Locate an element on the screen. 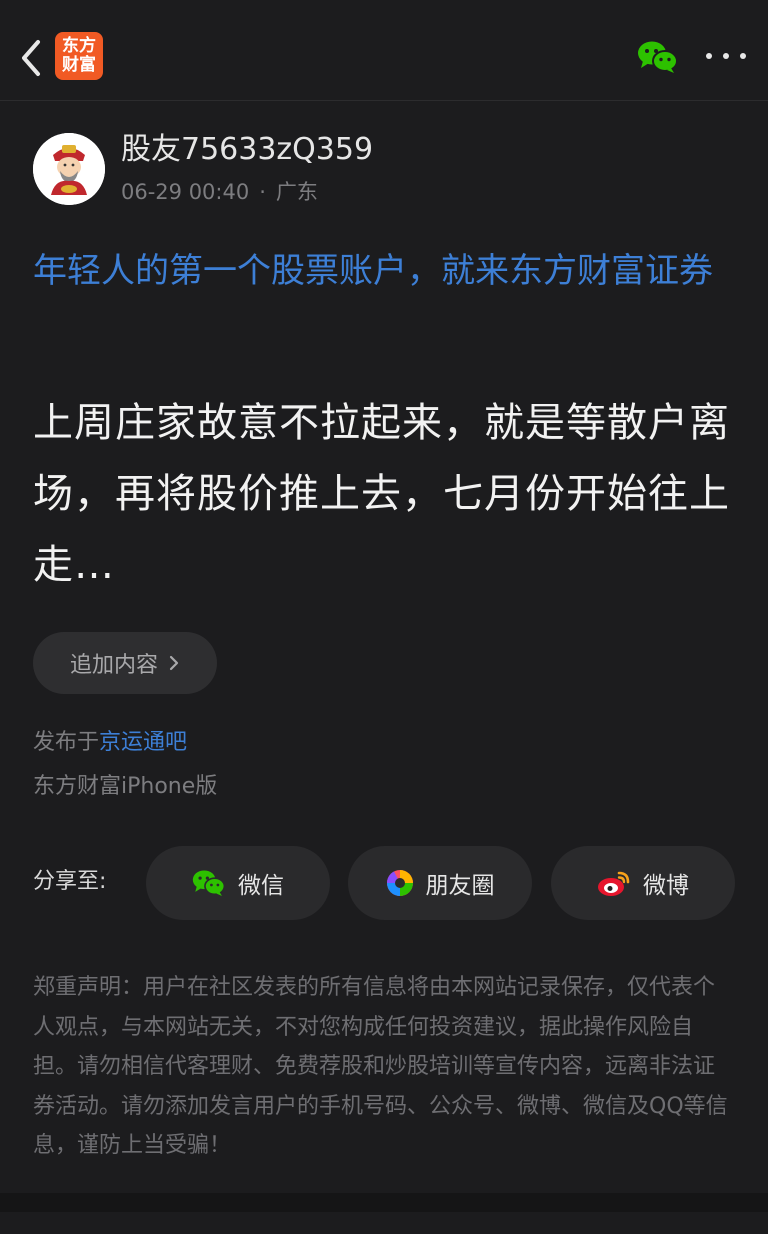  next-section-edge is located at coordinates (384, 1223).